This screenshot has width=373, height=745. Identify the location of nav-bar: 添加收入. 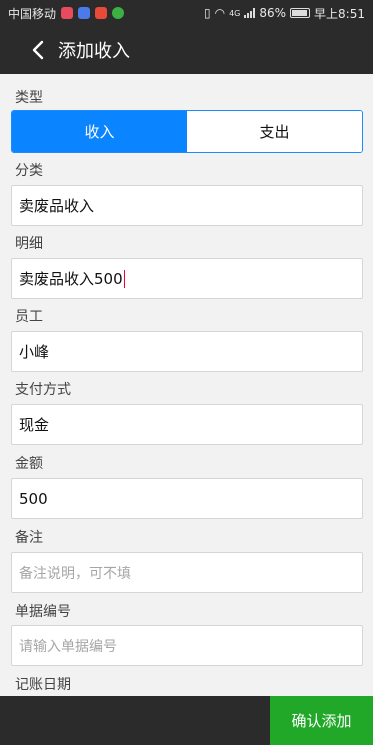
(186, 50).